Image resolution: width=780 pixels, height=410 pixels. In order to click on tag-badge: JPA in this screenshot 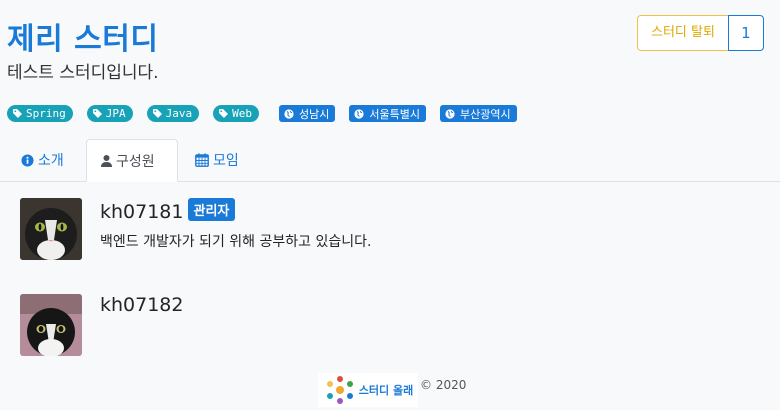, I will do `click(109, 113)`.